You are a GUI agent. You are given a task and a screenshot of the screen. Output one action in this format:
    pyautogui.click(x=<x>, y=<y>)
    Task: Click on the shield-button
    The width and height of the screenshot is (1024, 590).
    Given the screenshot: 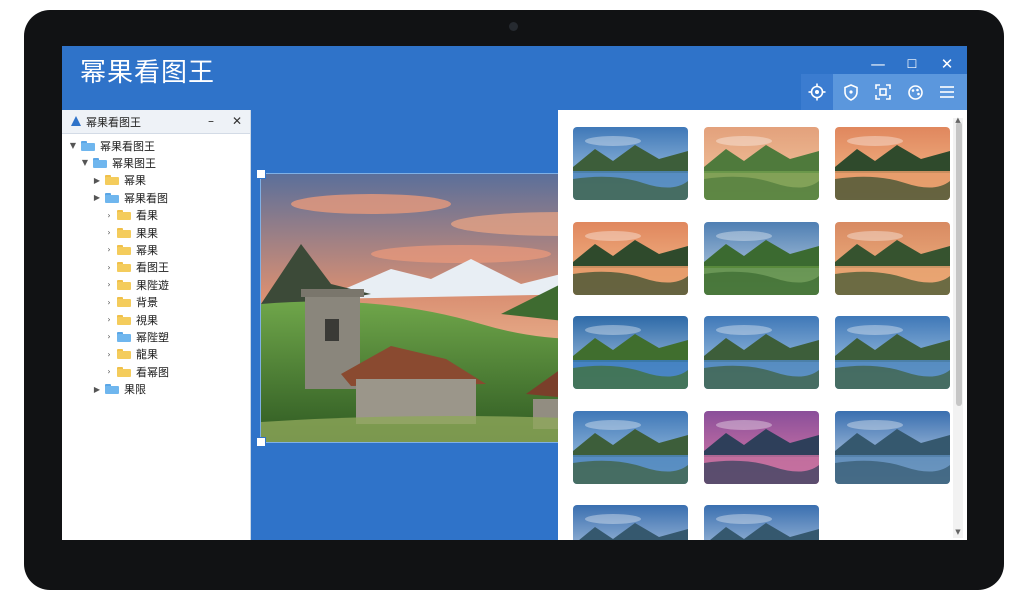 What is the action you would take?
    pyautogui.click(x=851, y=92)
    